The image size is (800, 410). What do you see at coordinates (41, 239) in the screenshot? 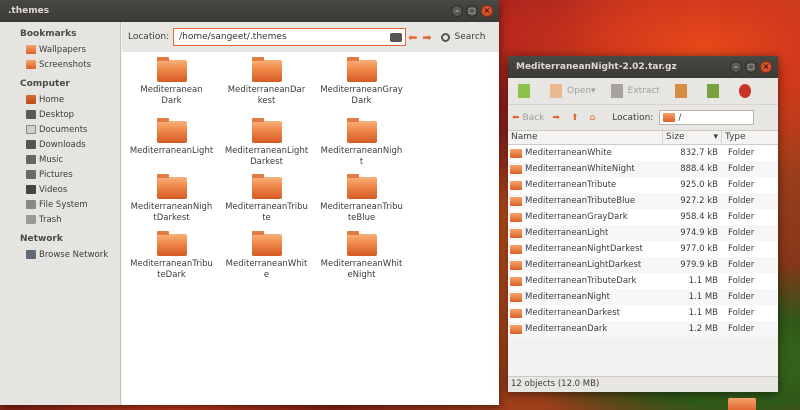
I see `sidebar-header: Network` at bounding box center [41, 239].